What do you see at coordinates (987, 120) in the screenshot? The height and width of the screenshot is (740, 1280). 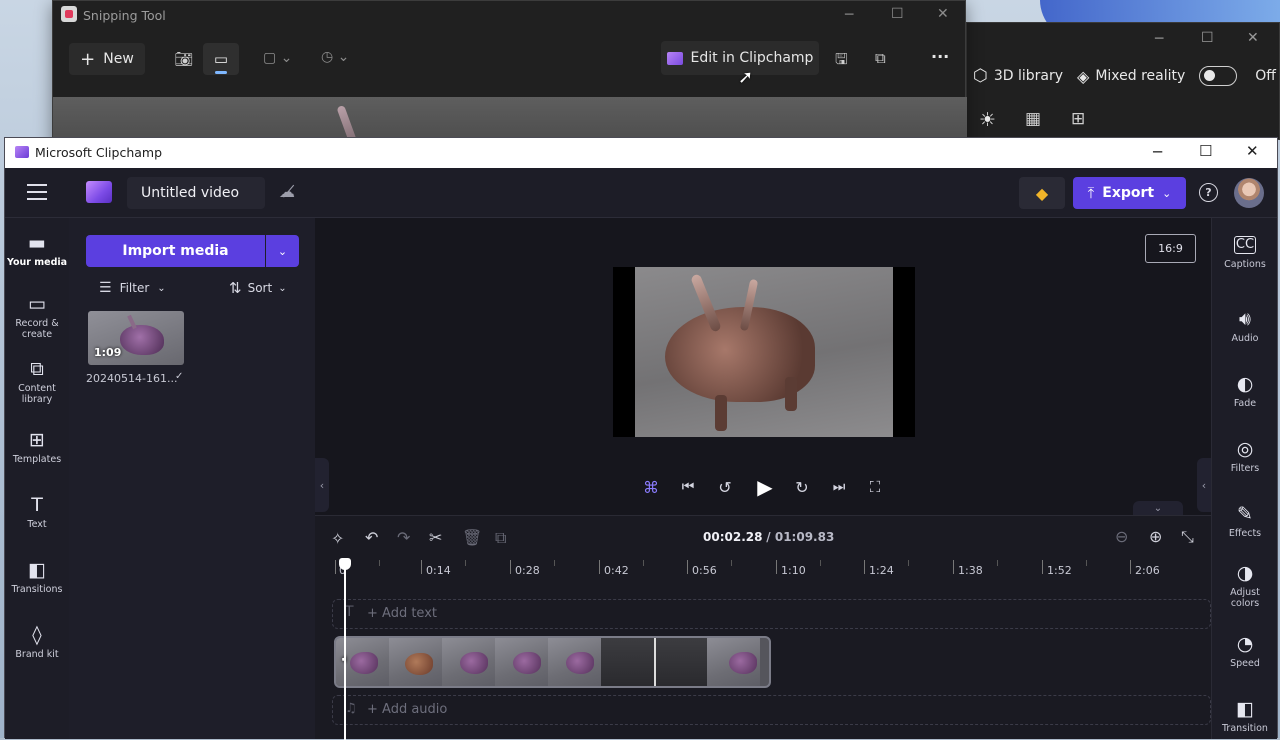 I see `lighting-icon: ☀` at bounding box center [987, 120].